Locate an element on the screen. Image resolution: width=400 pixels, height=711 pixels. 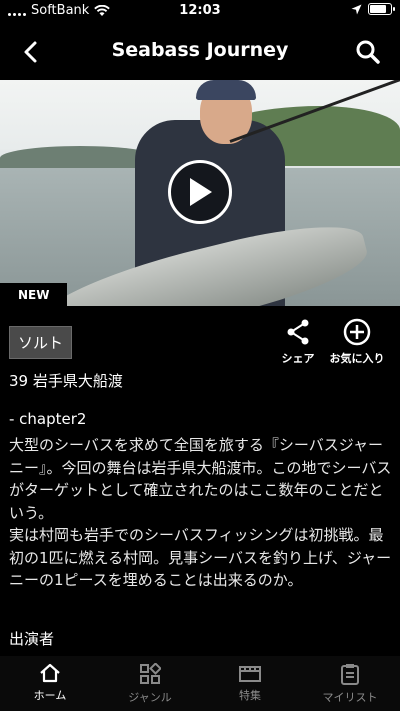
tab-label-feature: 特集 is located at coordinates (250, 695).